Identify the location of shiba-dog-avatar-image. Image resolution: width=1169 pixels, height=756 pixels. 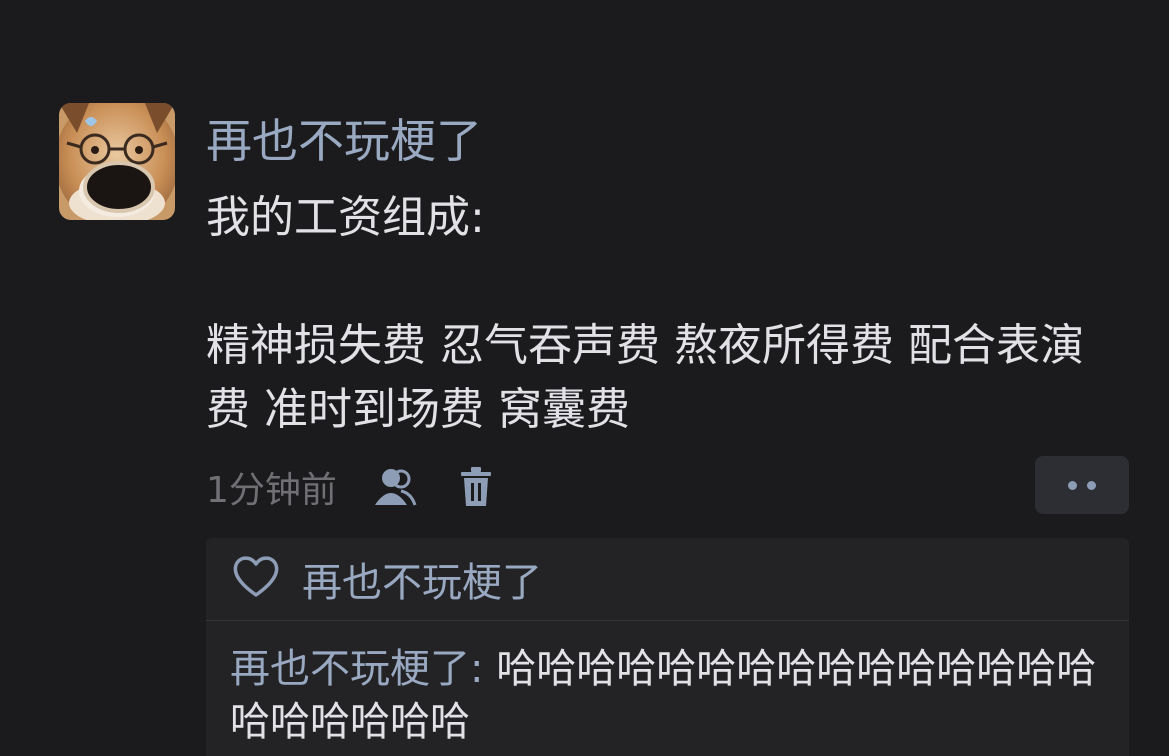
(117, 161).